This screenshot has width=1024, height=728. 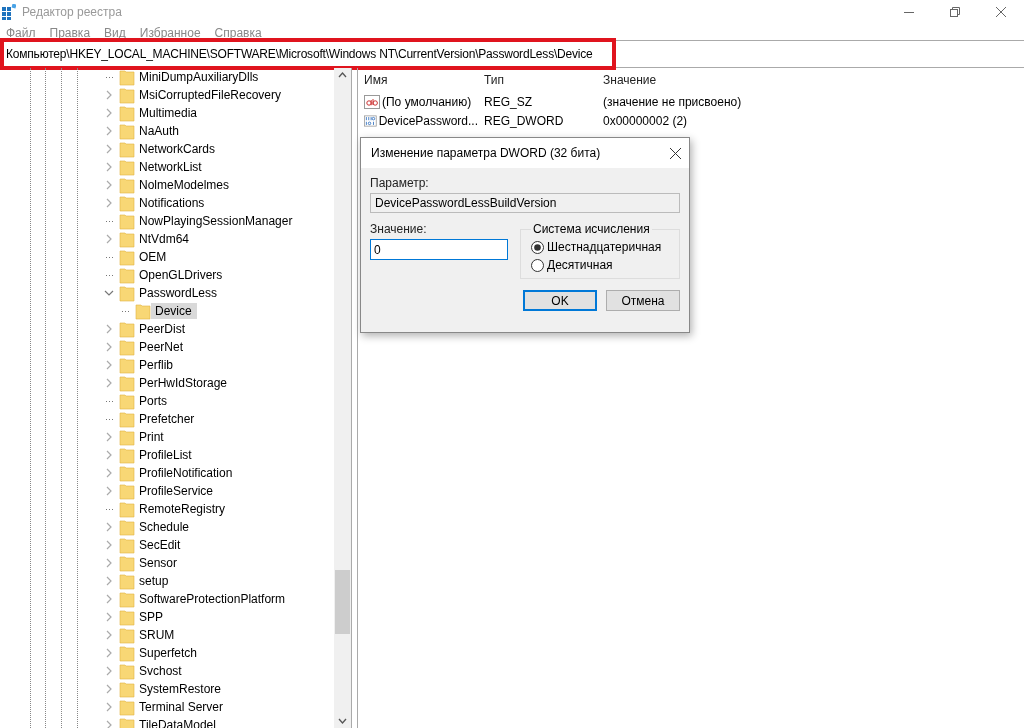 What do you see at coordinates (162, 347) in the screenshot?
I see `tree-item: PeerNet` at bounding box center [162, 347].